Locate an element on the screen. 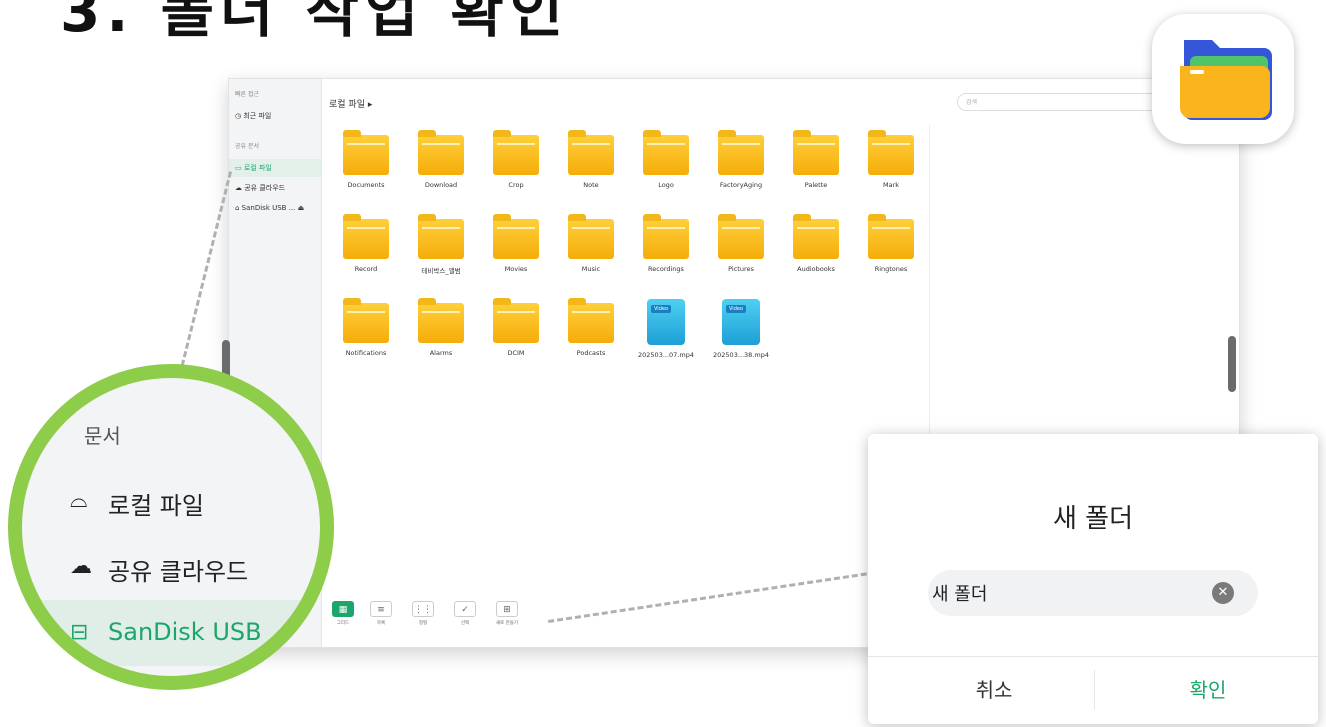 Image resolution: width=1326 pixels, height=727 pixels. clear-input-icon: ✕ is located at coordinates (1223, 593).